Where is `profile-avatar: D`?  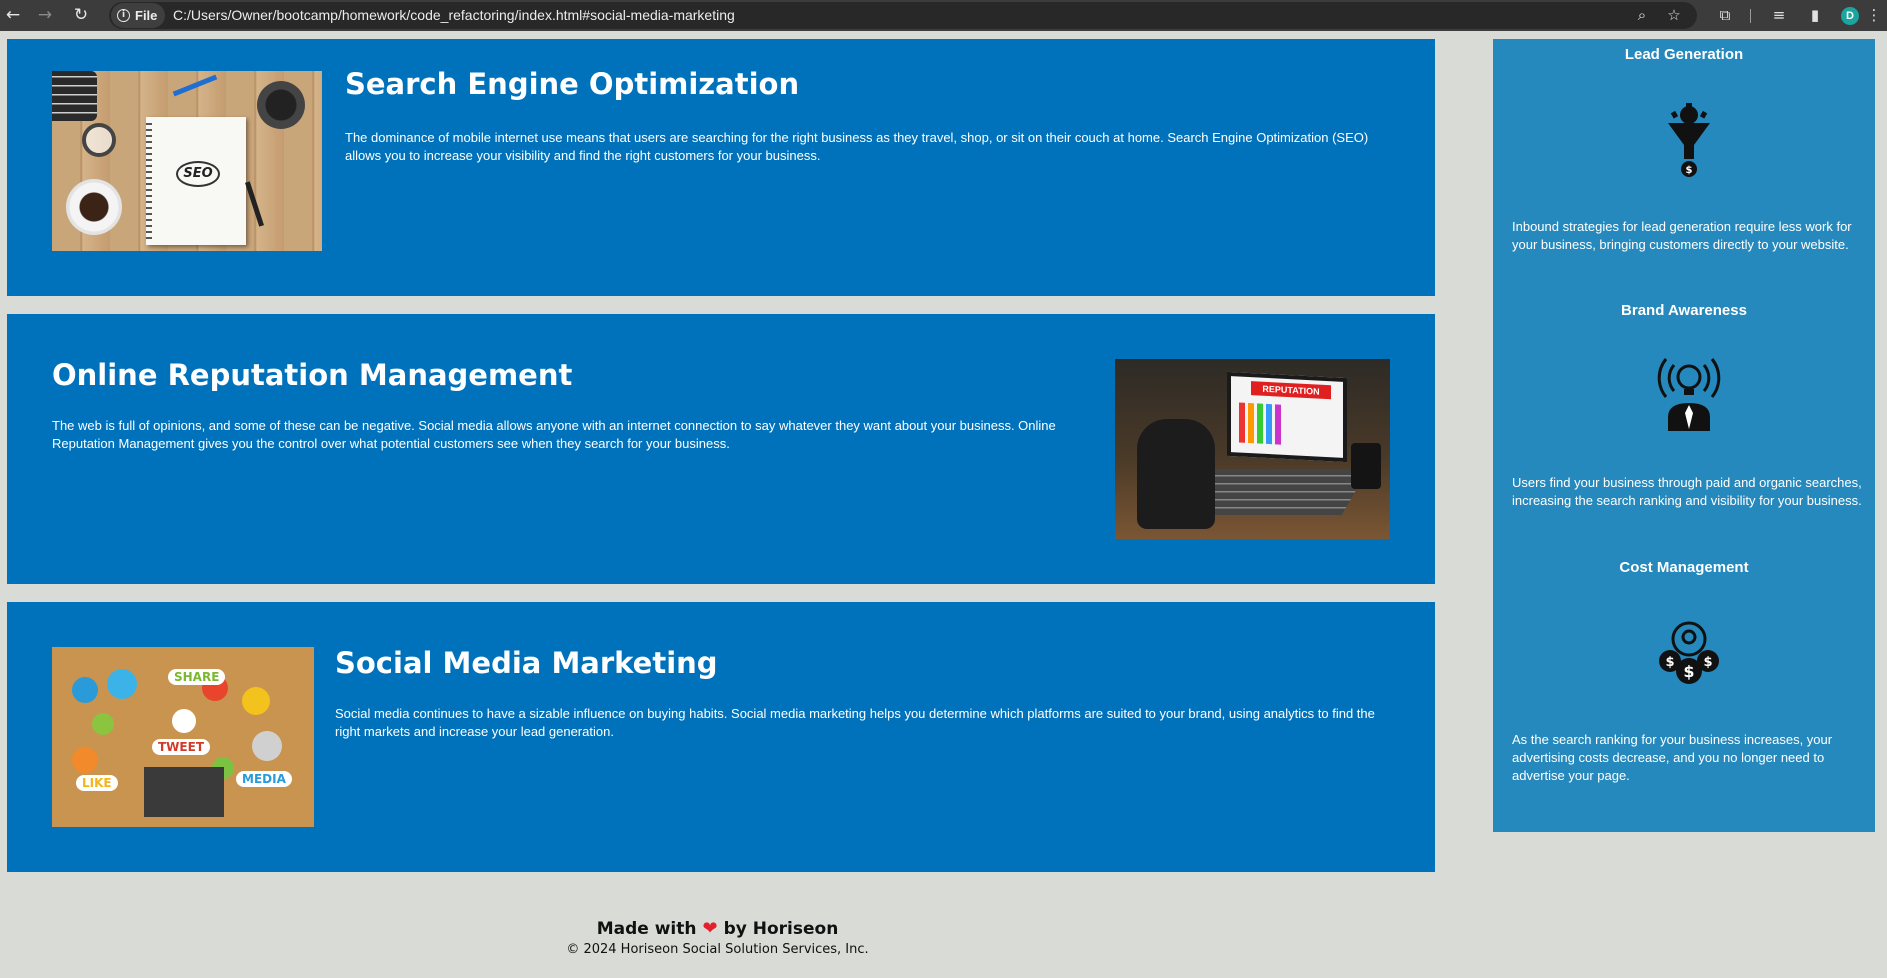 profile-avatar: D is located at coordinates (1850, 16).